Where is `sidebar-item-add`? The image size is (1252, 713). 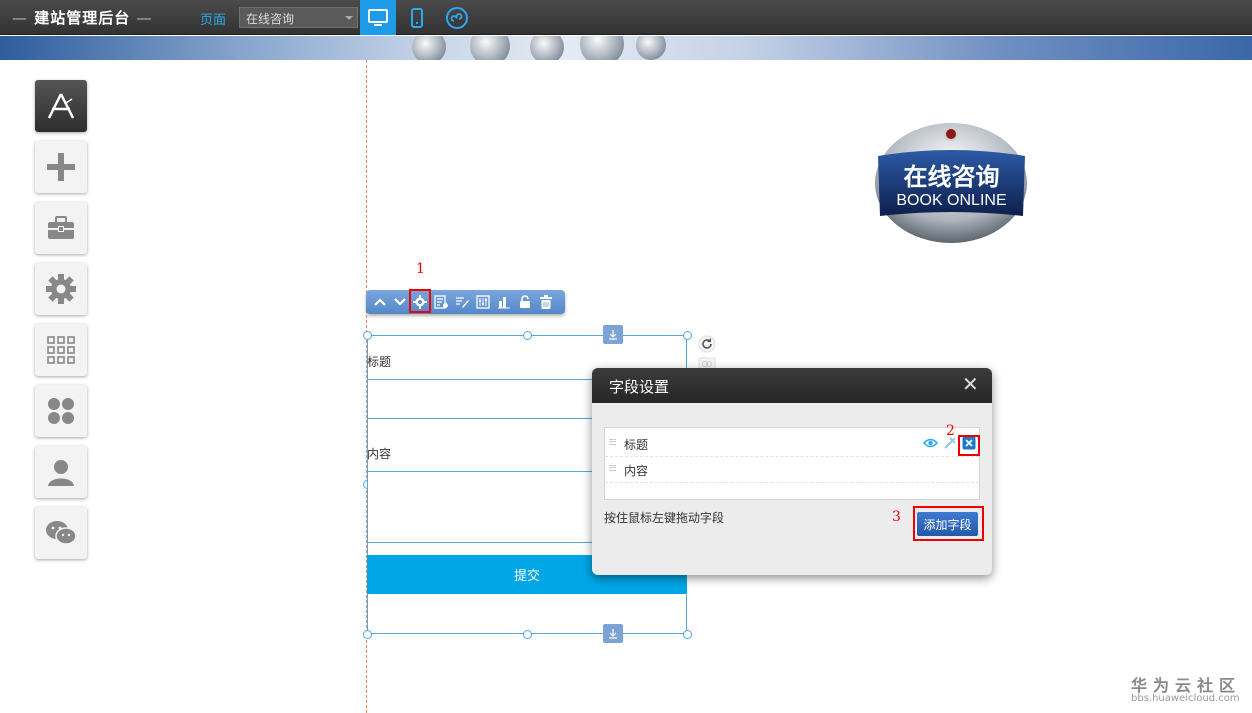
sidebar-item-add is located at coordinates (61, 167).